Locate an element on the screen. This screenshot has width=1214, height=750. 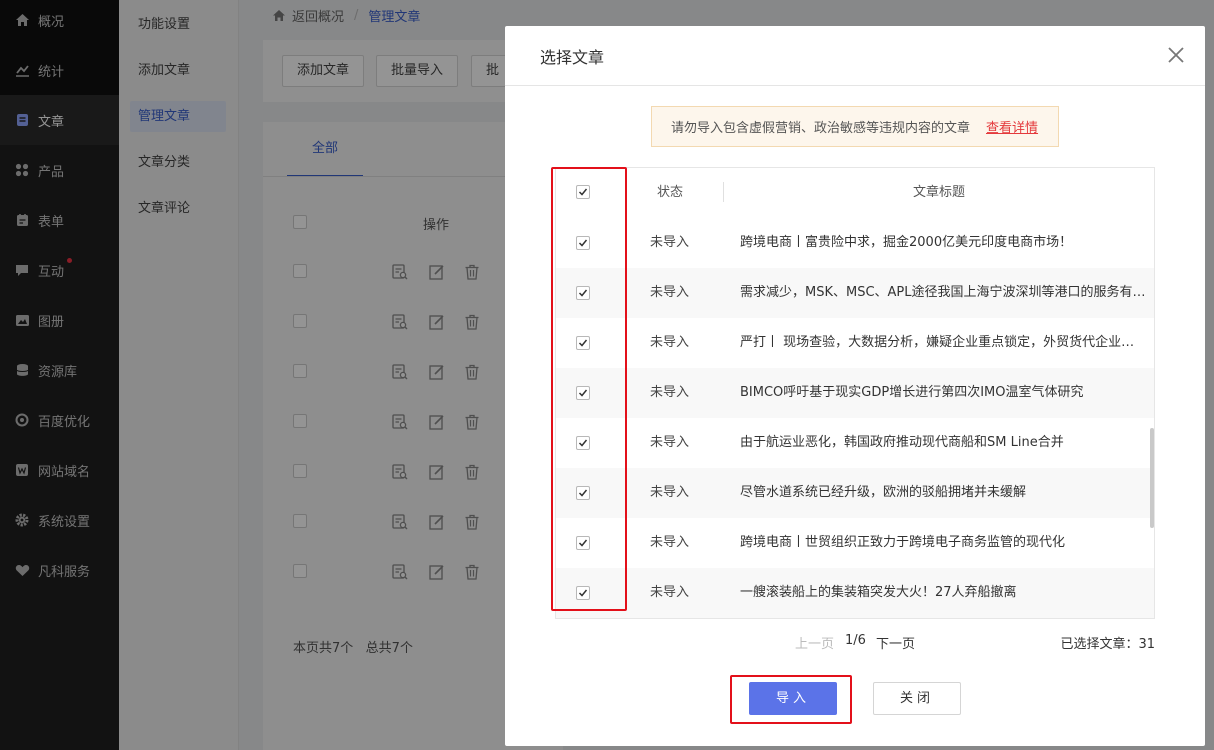
notice-text: 请勿导入包含虚假营销、政治敏感等违规内容的文章 is located at coordinates (821, 128).